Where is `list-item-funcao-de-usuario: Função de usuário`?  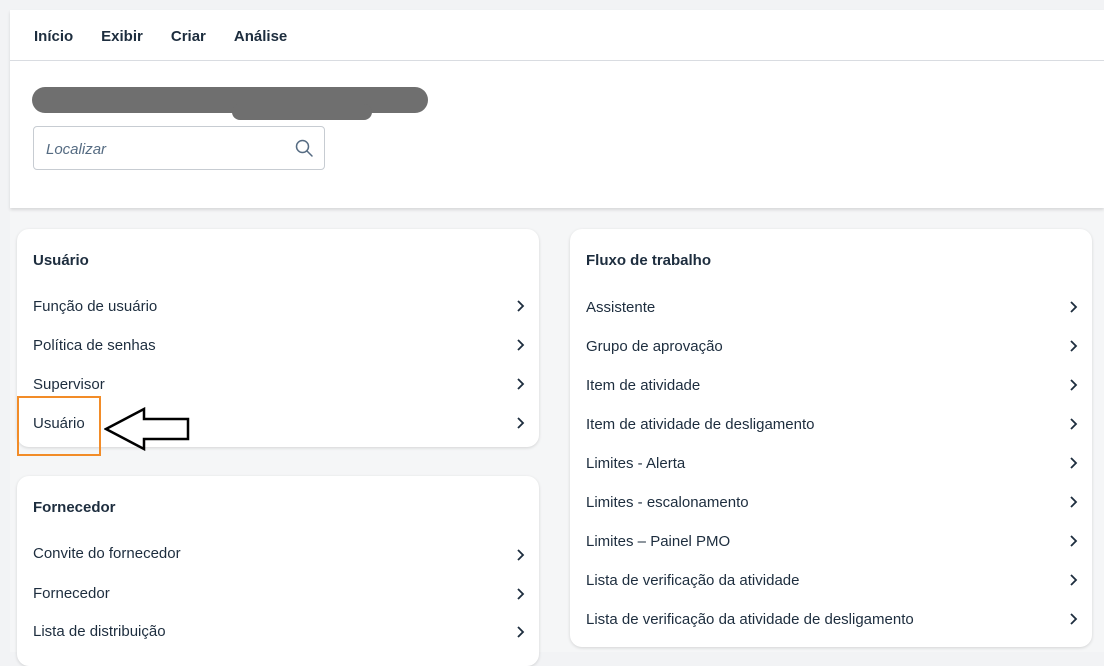
list-item-funcao-de-usuario: Função de usuário is located at coordinates (95, 306).